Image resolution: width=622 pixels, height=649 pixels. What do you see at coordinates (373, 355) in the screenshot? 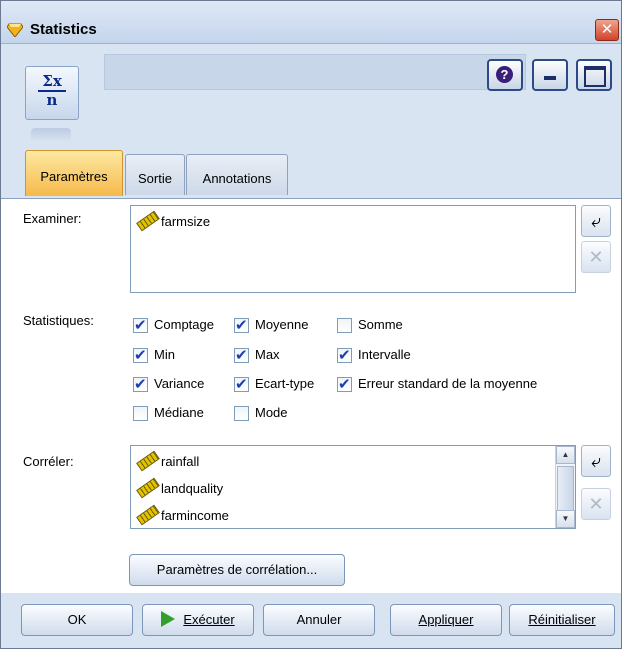
I see `checkbox-intervalle: Intervalle` at bounding box center [373, 355].